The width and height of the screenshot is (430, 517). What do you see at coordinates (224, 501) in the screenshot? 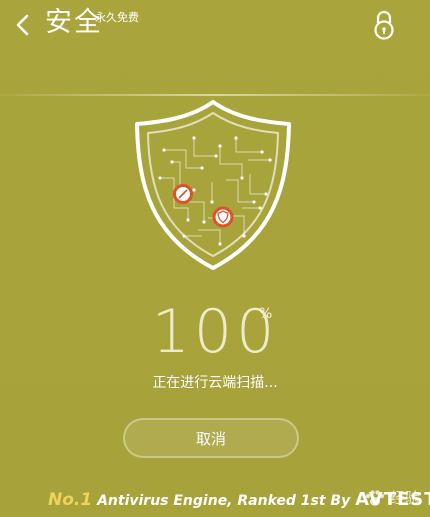
I see `footer-text: Antivirus Engine, Ranked 1st By` at bounding box center [224, 501].